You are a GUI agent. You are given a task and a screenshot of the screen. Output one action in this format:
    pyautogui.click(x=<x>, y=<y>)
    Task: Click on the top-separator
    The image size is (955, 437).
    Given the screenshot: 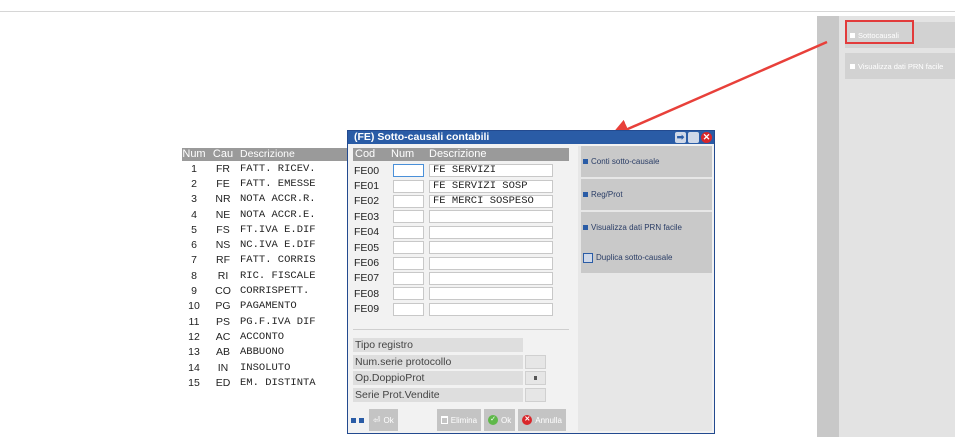 What is the action you would take?
    pyautogui.click(x=477, y=11)
    